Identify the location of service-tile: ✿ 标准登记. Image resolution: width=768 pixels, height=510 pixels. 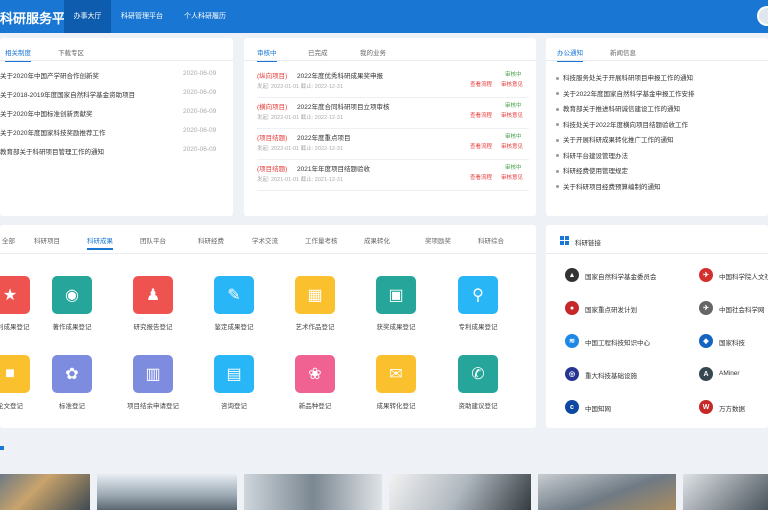
(72, 390).